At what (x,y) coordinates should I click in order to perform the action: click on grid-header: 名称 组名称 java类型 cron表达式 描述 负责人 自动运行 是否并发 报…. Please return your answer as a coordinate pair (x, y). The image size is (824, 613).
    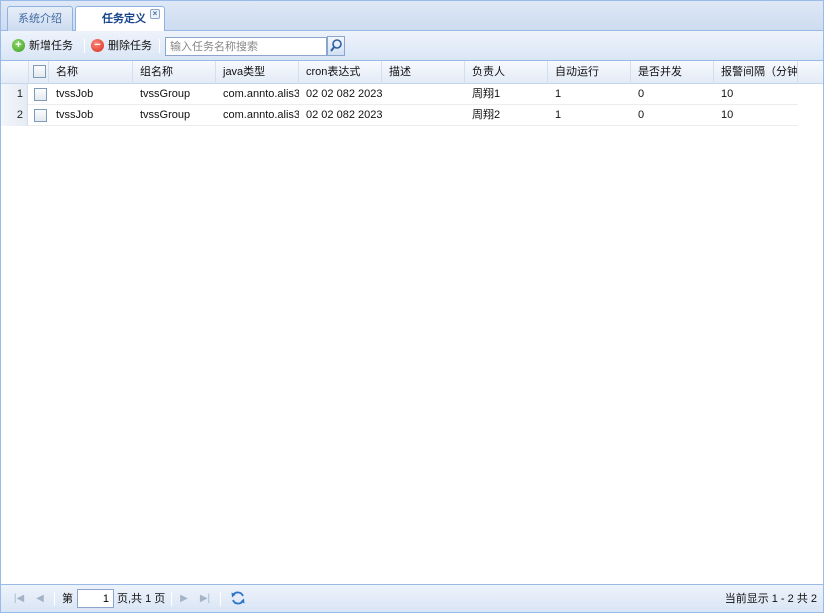
    Looking at the image, I should click on (412, 72).